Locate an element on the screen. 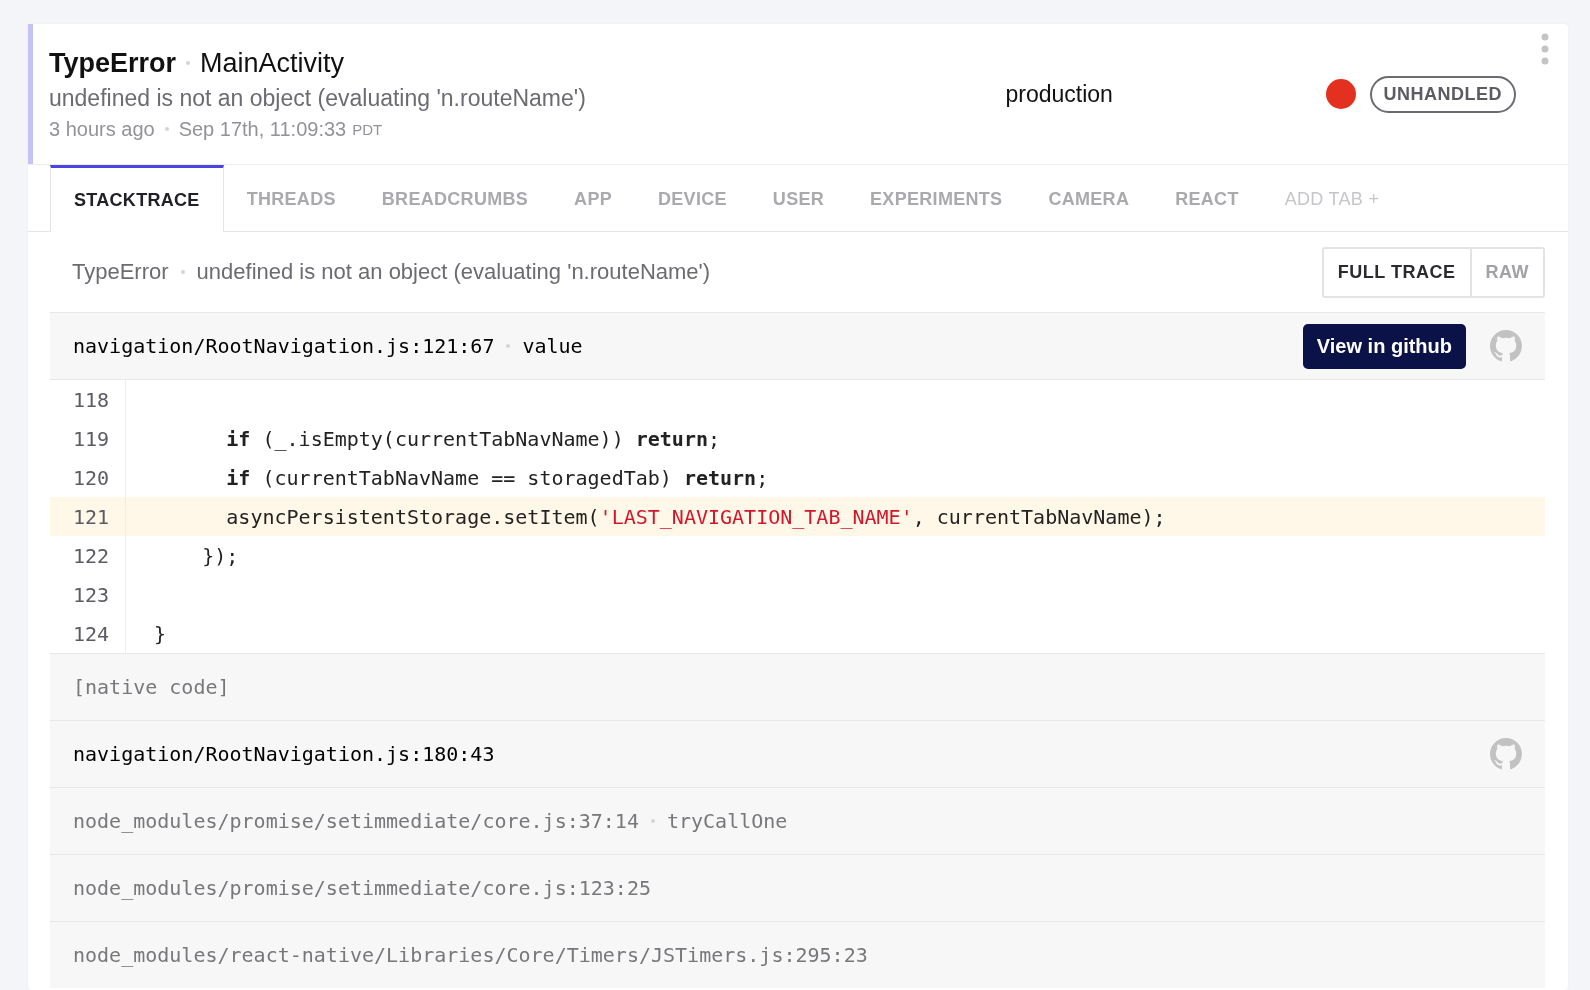 Image resolution: width=1590 pixels, height=990 pixels. tab: REACT is located at coordinates (1207, 198).